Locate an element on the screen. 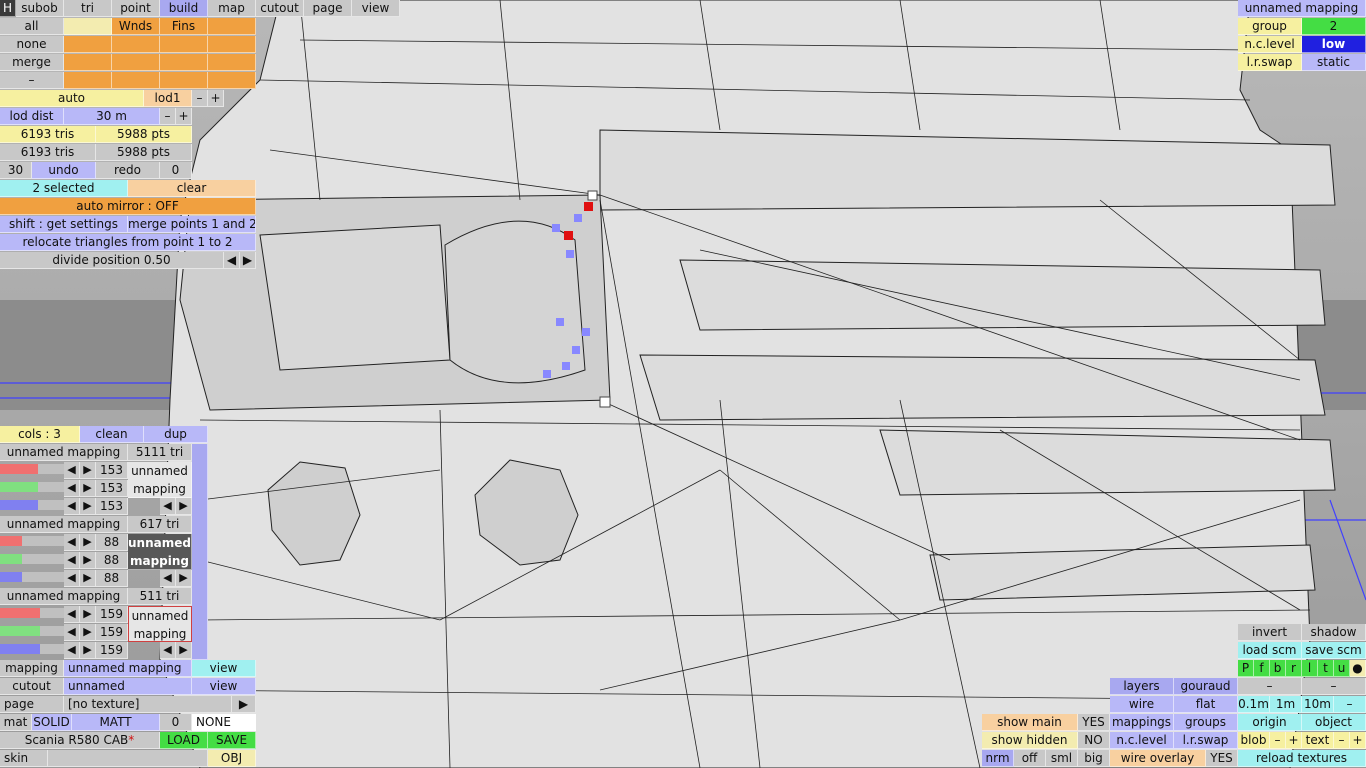 The height and width of the screenshot is (768, 1366). dist-1m-button: 1m is located at coordinates (1286, 704).